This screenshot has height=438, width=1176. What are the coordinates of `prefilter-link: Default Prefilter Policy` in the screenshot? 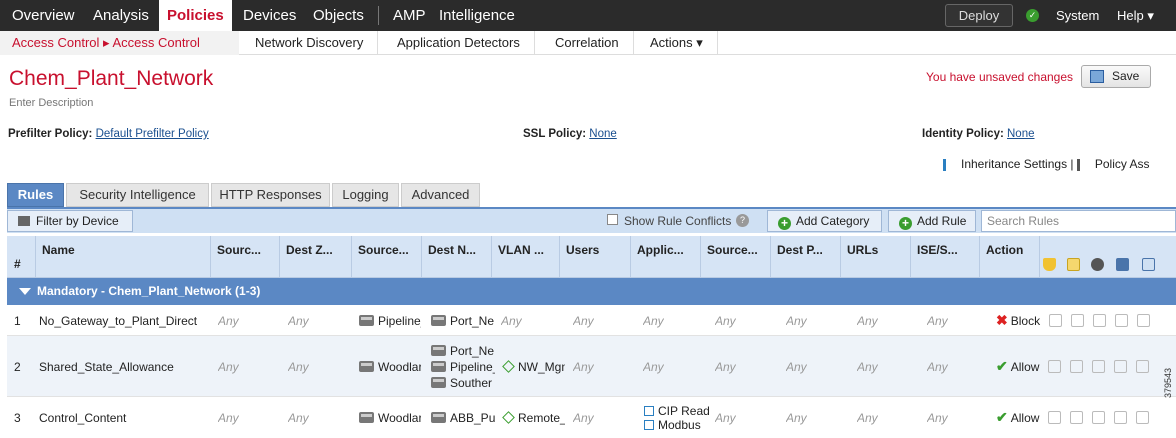 It's located at (152, 134).